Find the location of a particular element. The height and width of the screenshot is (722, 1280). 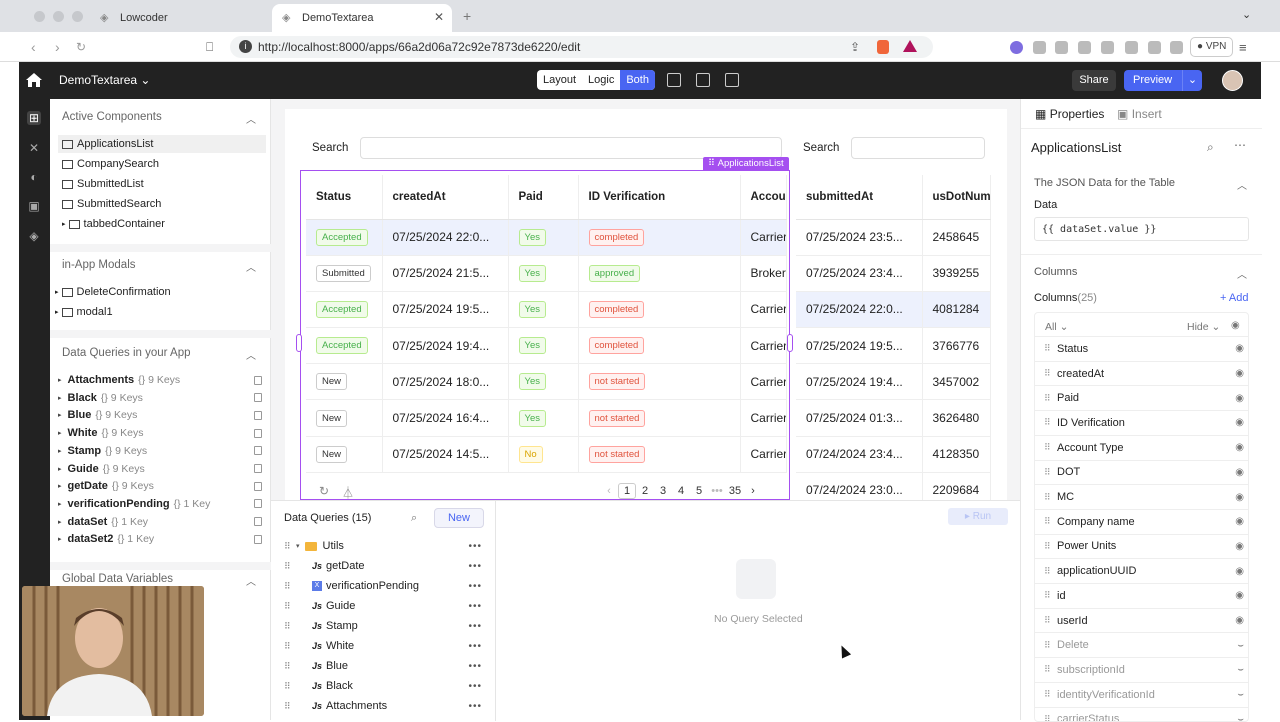

page-button: ••• is located at coordinates (717, 491).